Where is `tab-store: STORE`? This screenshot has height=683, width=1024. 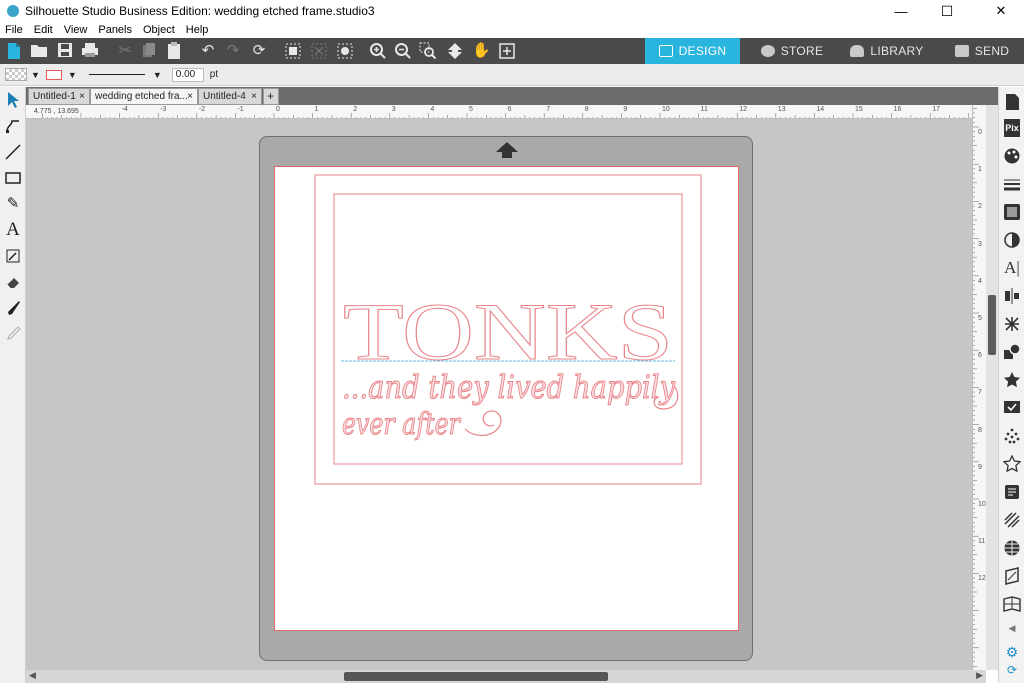
tab-store: STORE is located at coordinates (792, 51).